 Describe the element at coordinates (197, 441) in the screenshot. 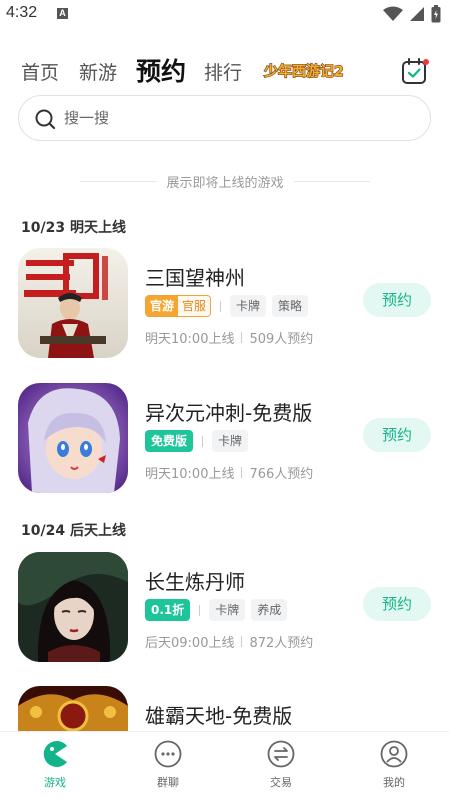

I see `game-tags: 免费版 卡牌` at that location.